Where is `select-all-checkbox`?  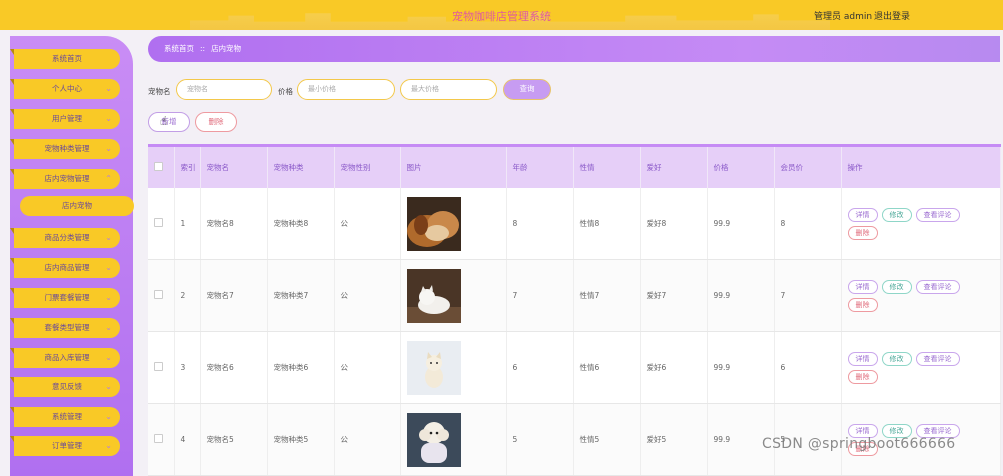
select-all-checkbox is located at coordinates (158, 166).